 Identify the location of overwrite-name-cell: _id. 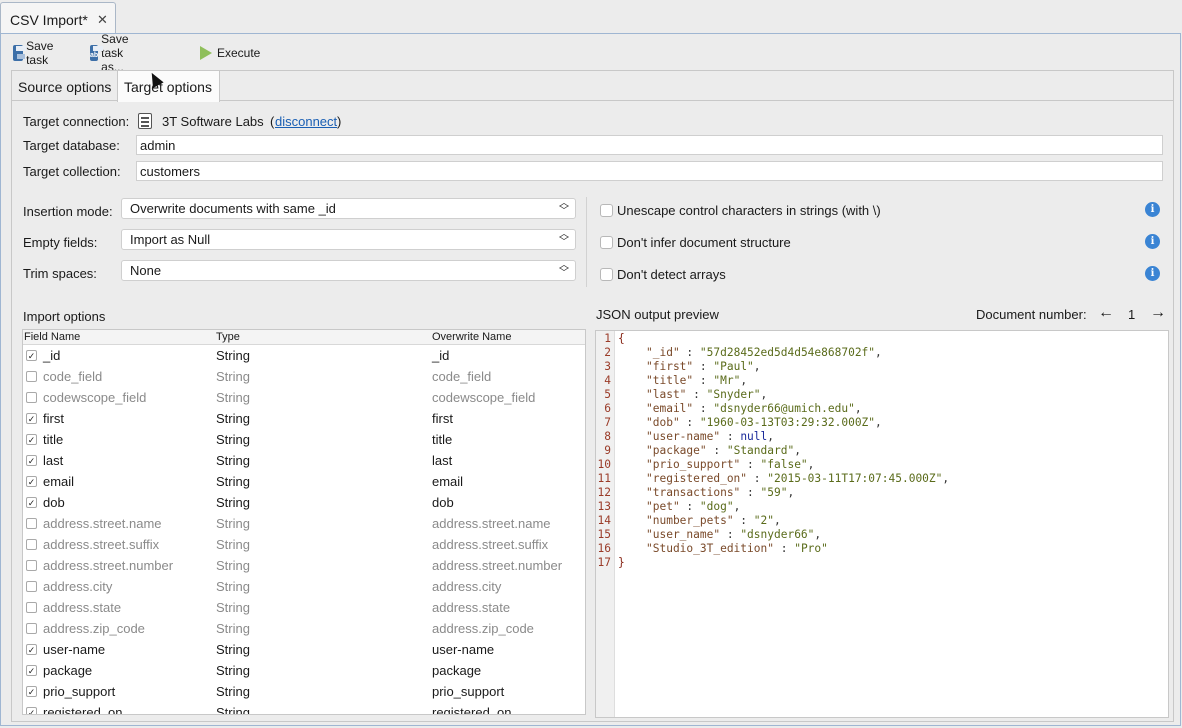
(440, 355).